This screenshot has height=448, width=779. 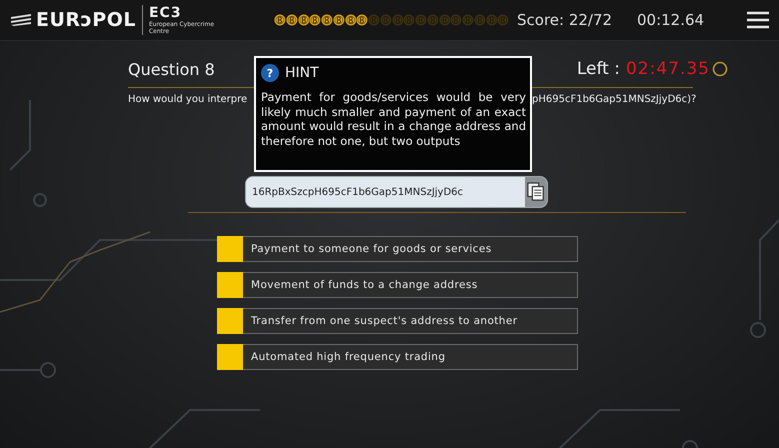 What do you see at coordinates (397, 321) in the screenshot?
I see `answer-option: Transfer from one suspect's address to another` at bounding box center [397, 321].